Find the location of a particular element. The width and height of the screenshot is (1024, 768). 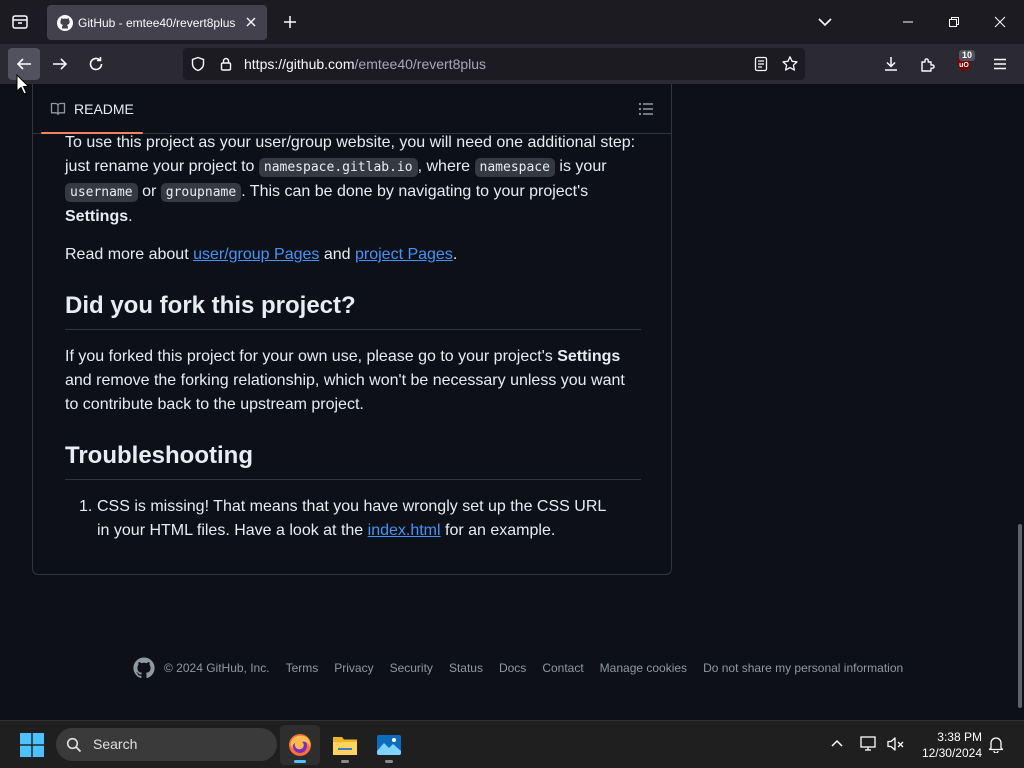

close-window-icon is located at coordinates (1000, 22).